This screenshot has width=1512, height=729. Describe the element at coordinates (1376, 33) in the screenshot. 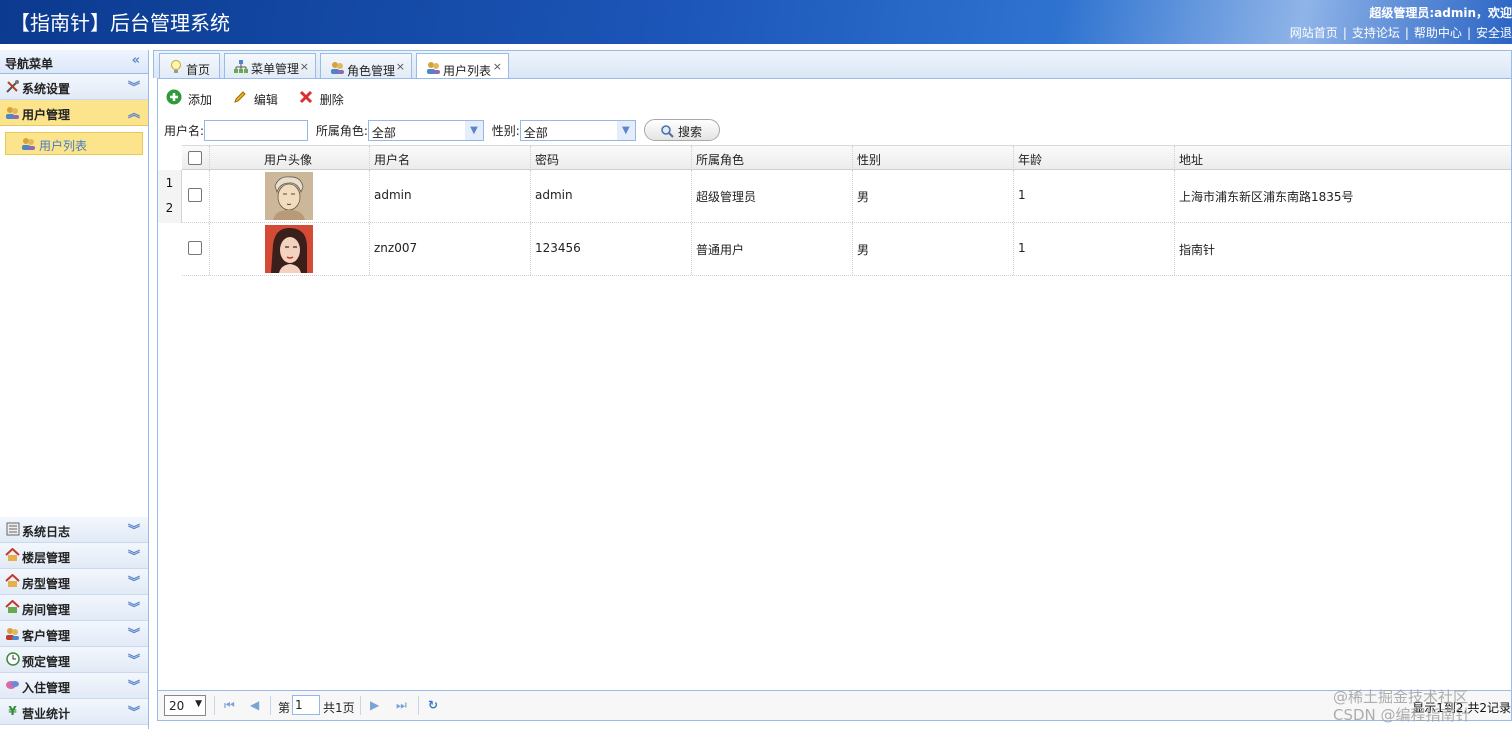

I see `link-forum: 支持论坛` at that location.